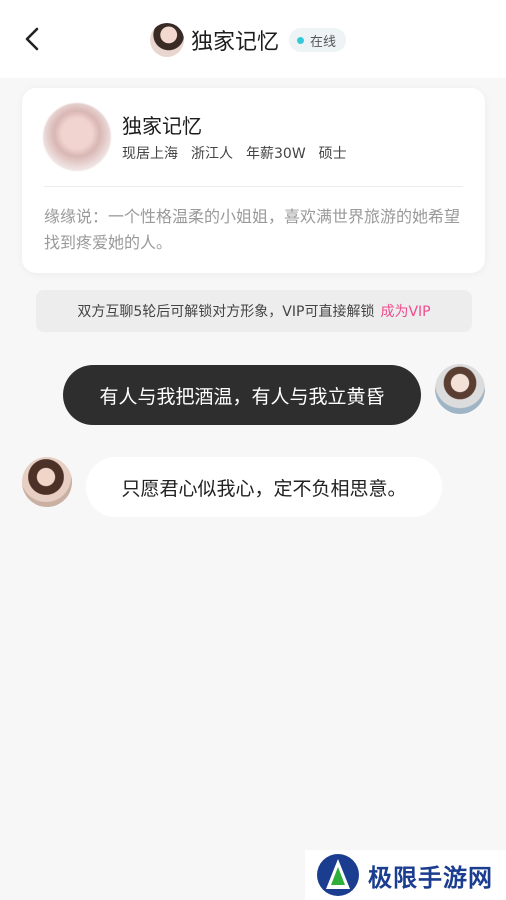  What do you see at coordinates (253, 186) in the screenshot?
I see `card-divider` at bounding box center [253, 186].